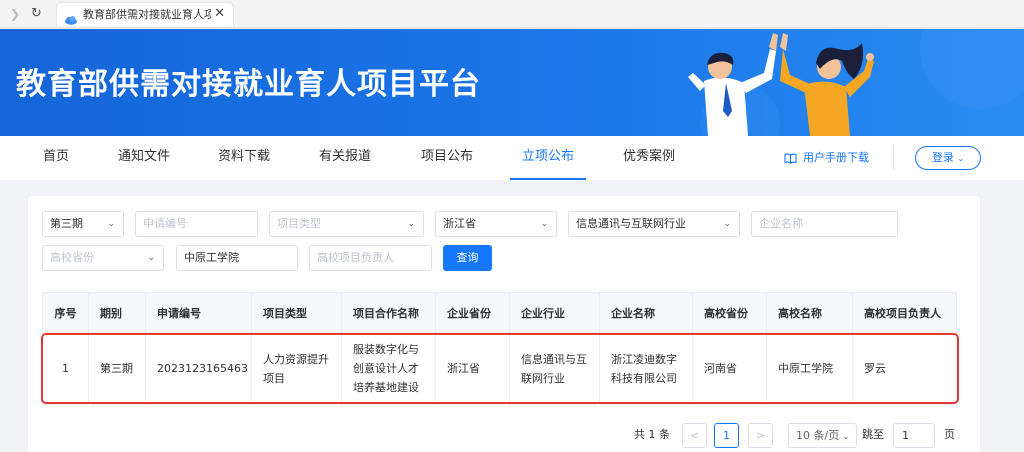 The height and width of the screenshot is (452, 1024). I want to click on table-cell: 服装数字化与创意设计人才培养基地建设, so click(388, 368).